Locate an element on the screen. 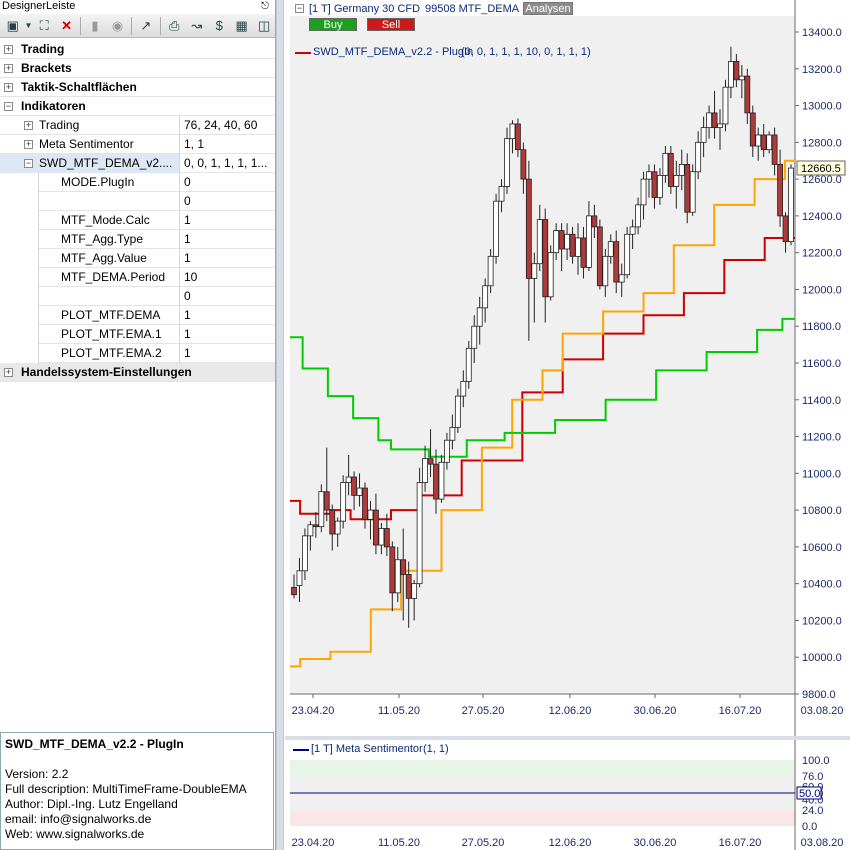 The width and height of the screenshot is (850, 850). param-value: 10 is located at coordinates (188, 277).